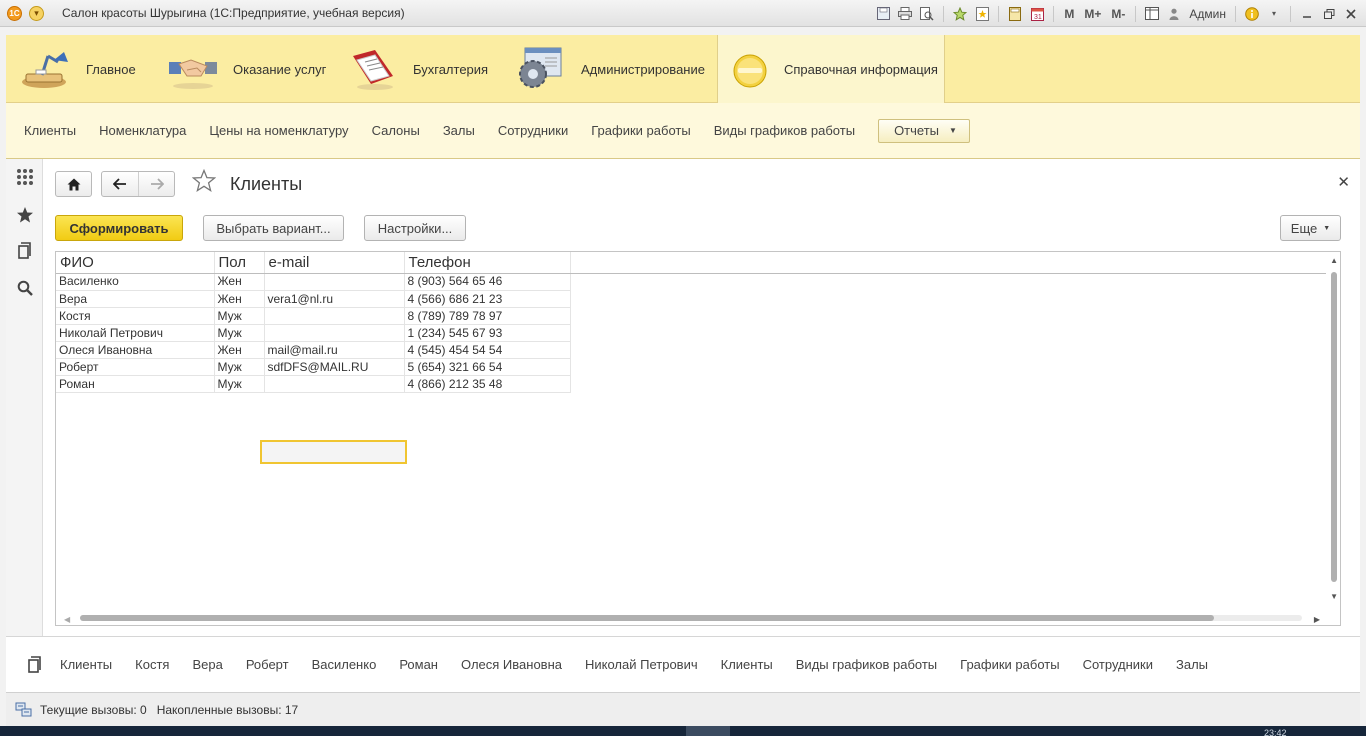 This screenshot has width=1366, height=736. What do you see at coordinates (135, 367) in the screenshot?
I see `cell-name: Роберт` at bounding box center [135, 367].